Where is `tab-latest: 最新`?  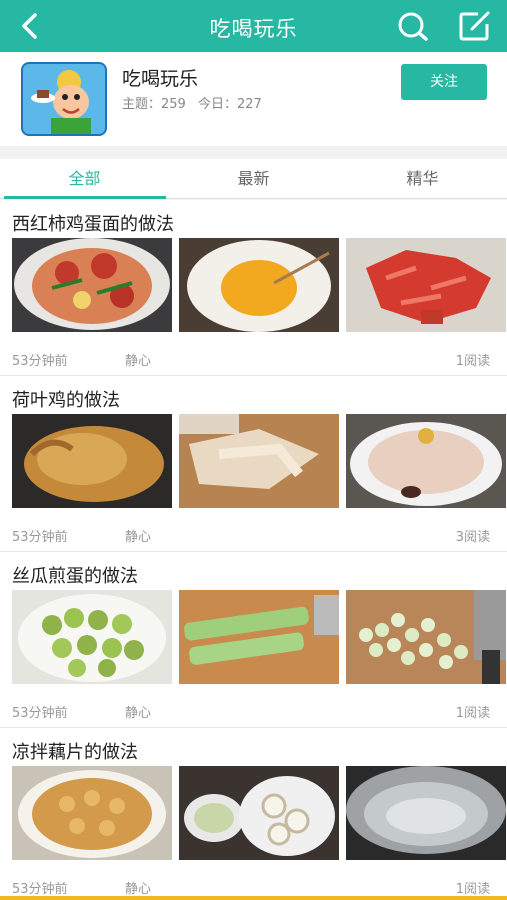
tab-latest: 最新 is located at coordinates (253, 179).